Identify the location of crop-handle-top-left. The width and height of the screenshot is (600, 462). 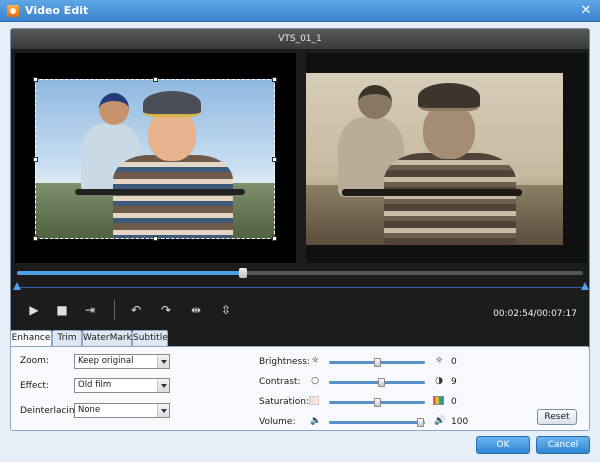
(35, 79).